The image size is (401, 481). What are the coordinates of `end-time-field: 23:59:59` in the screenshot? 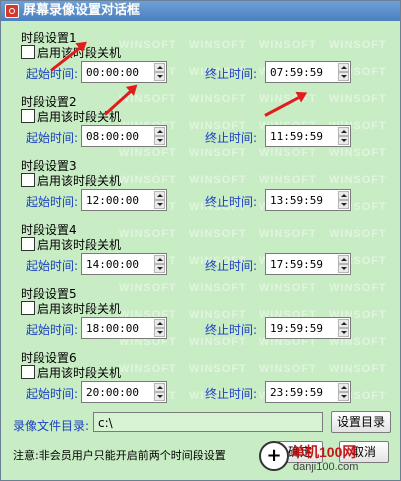 It's located at (308, 392).